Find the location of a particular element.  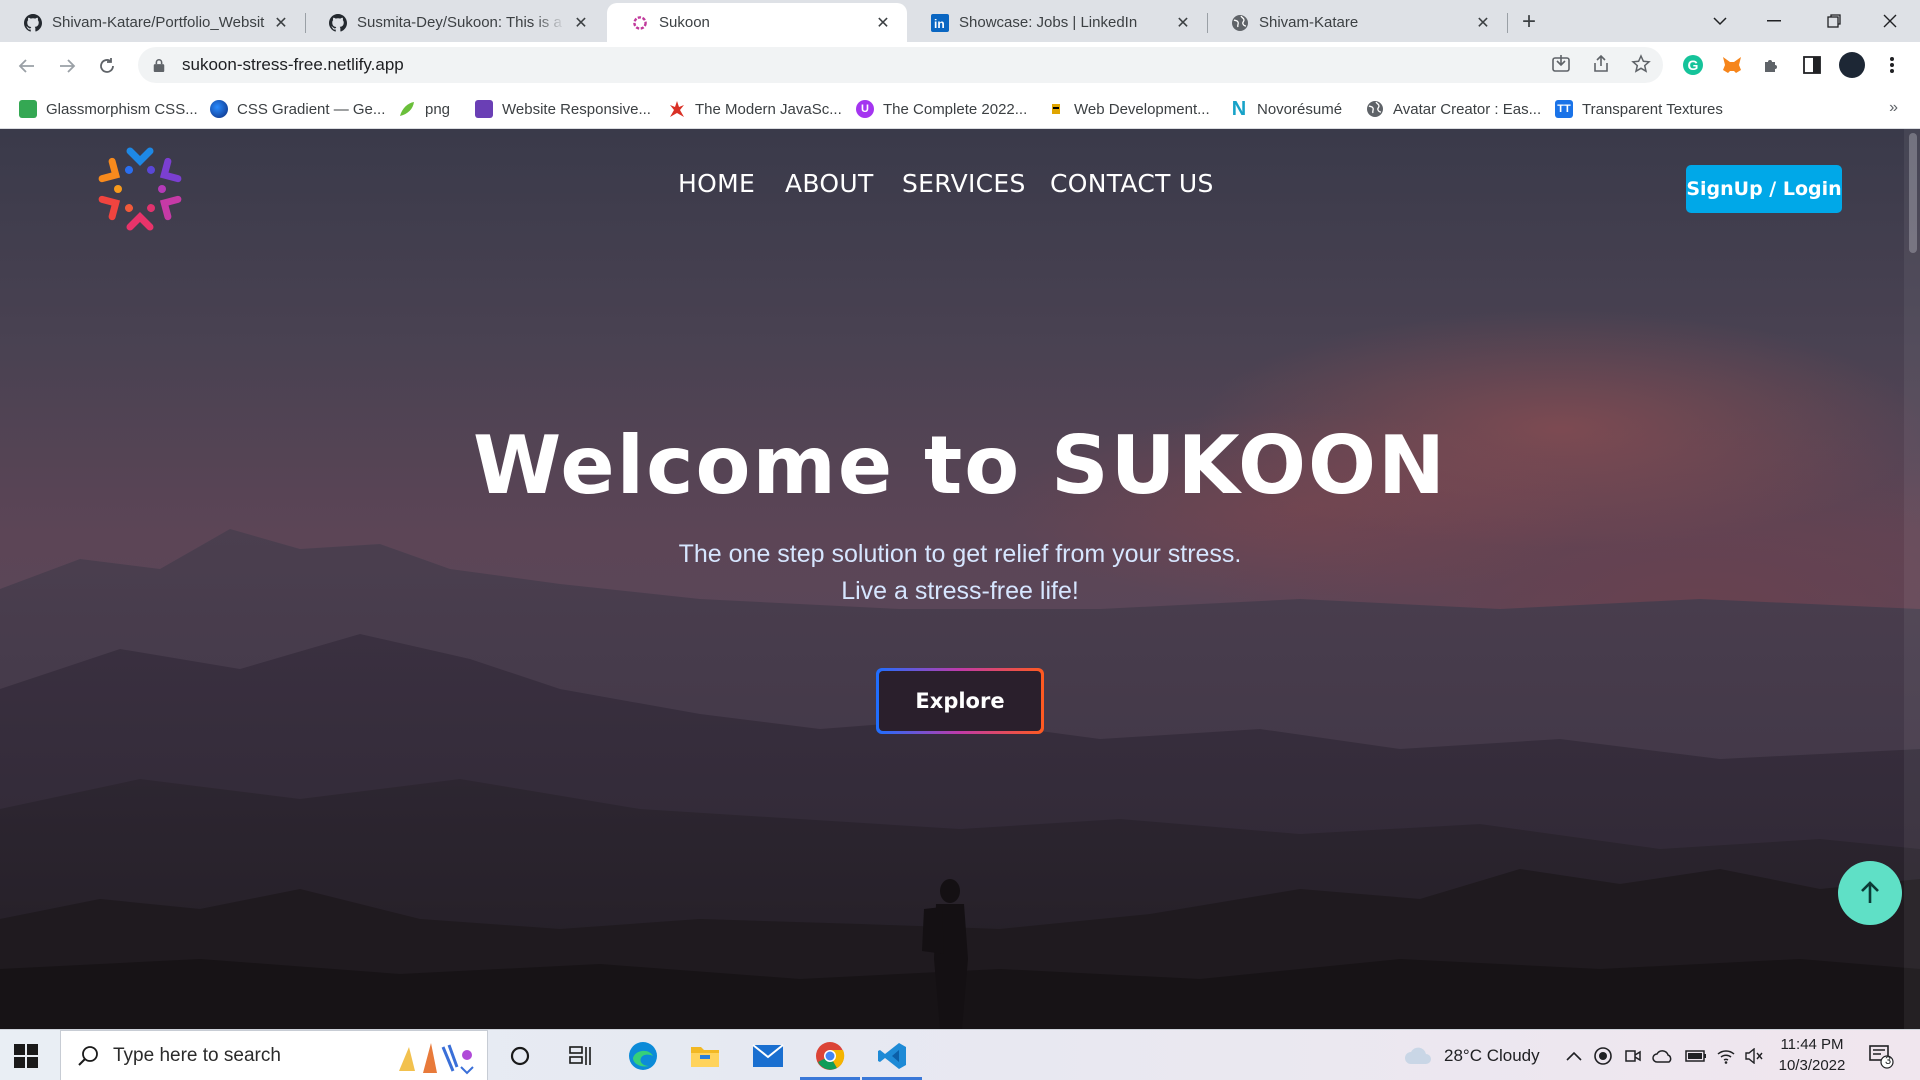

address-bar: sukoon-stress-free.netlify.app is located at coordinates (900, 65).